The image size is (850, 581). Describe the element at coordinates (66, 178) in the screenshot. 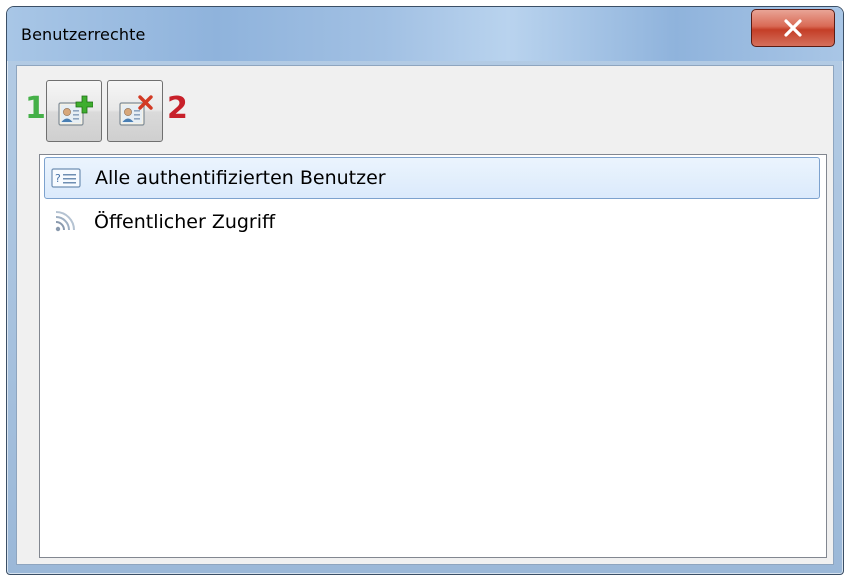

I see `user-card-icon: ?` at that location.